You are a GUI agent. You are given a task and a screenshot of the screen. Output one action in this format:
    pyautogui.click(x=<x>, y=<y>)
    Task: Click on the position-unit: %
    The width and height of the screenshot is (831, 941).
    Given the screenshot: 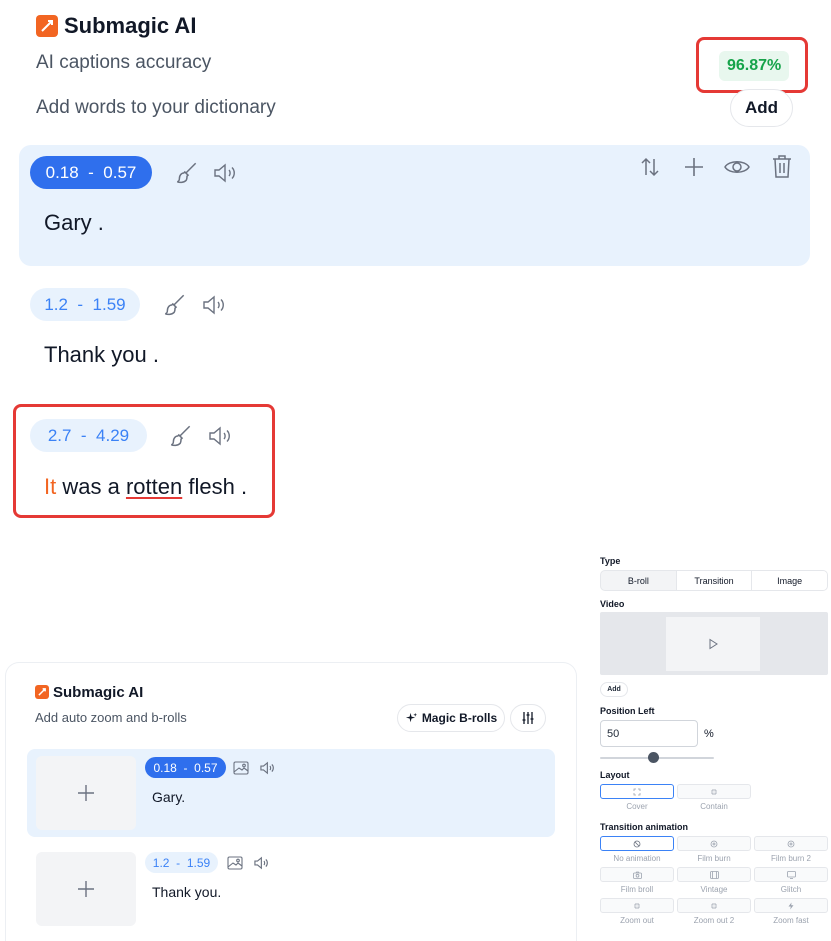 What is the action you would take?
    pyautogui.click(x=709, y=734)
    